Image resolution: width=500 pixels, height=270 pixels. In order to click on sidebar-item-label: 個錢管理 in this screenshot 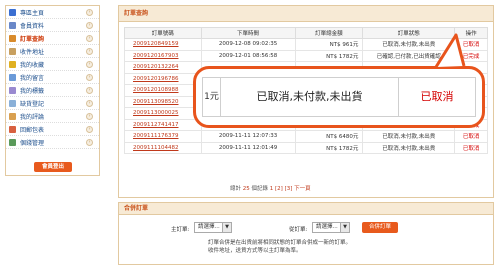, I will do `click(32, 143)`.